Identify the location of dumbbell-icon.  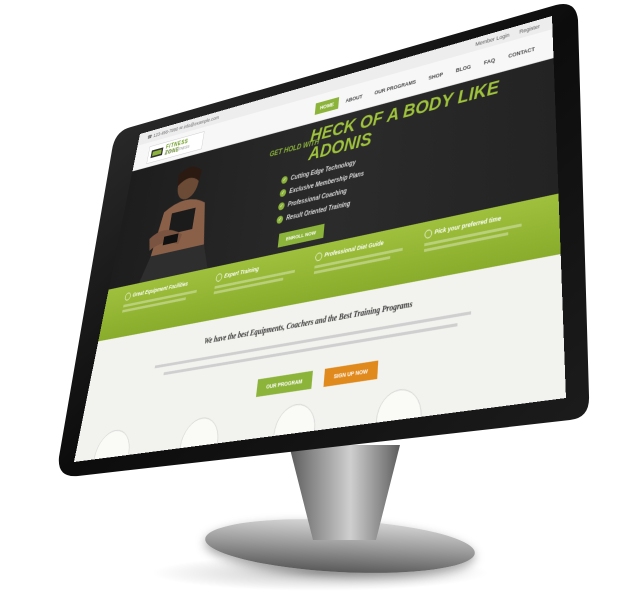
(157, 153).